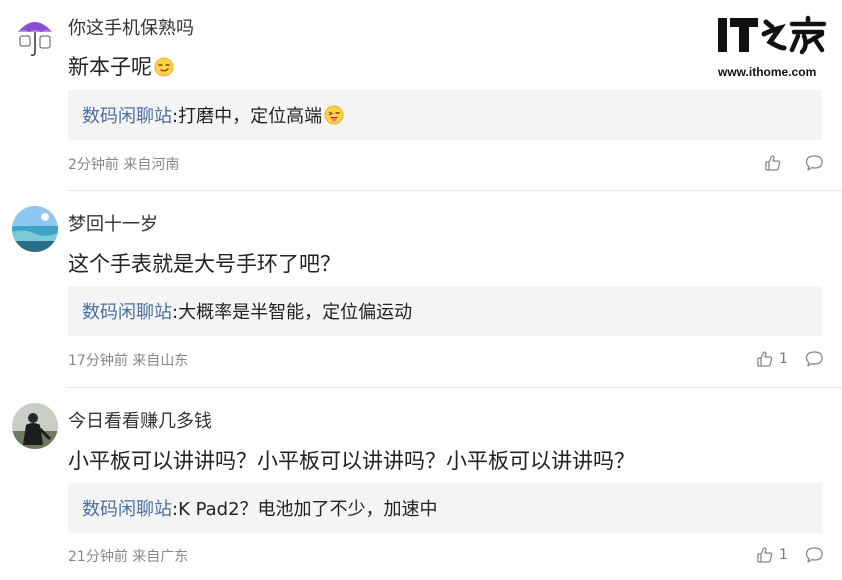 This screenshot has height=580, width=842. Describe the element at coordinates (767, 72) in the screenshot. I see `site-url: www.ithome.com` at that location.